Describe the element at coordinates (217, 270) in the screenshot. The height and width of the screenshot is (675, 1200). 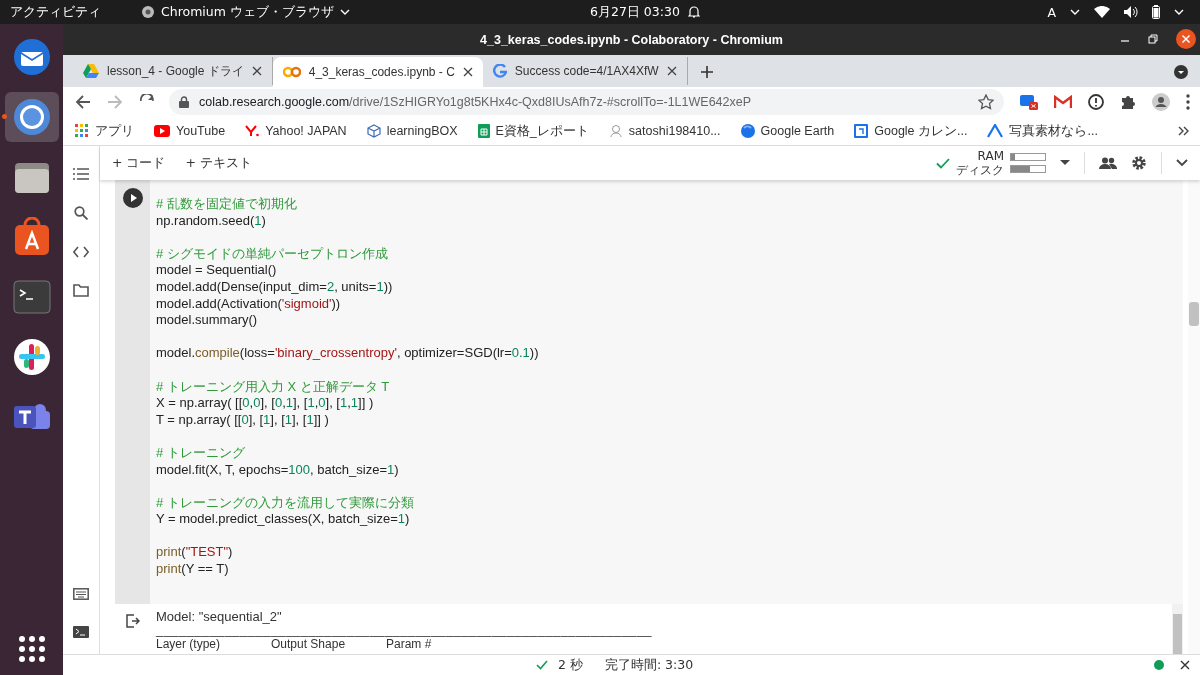
I see `code-line: model = Sequential()` at that location.